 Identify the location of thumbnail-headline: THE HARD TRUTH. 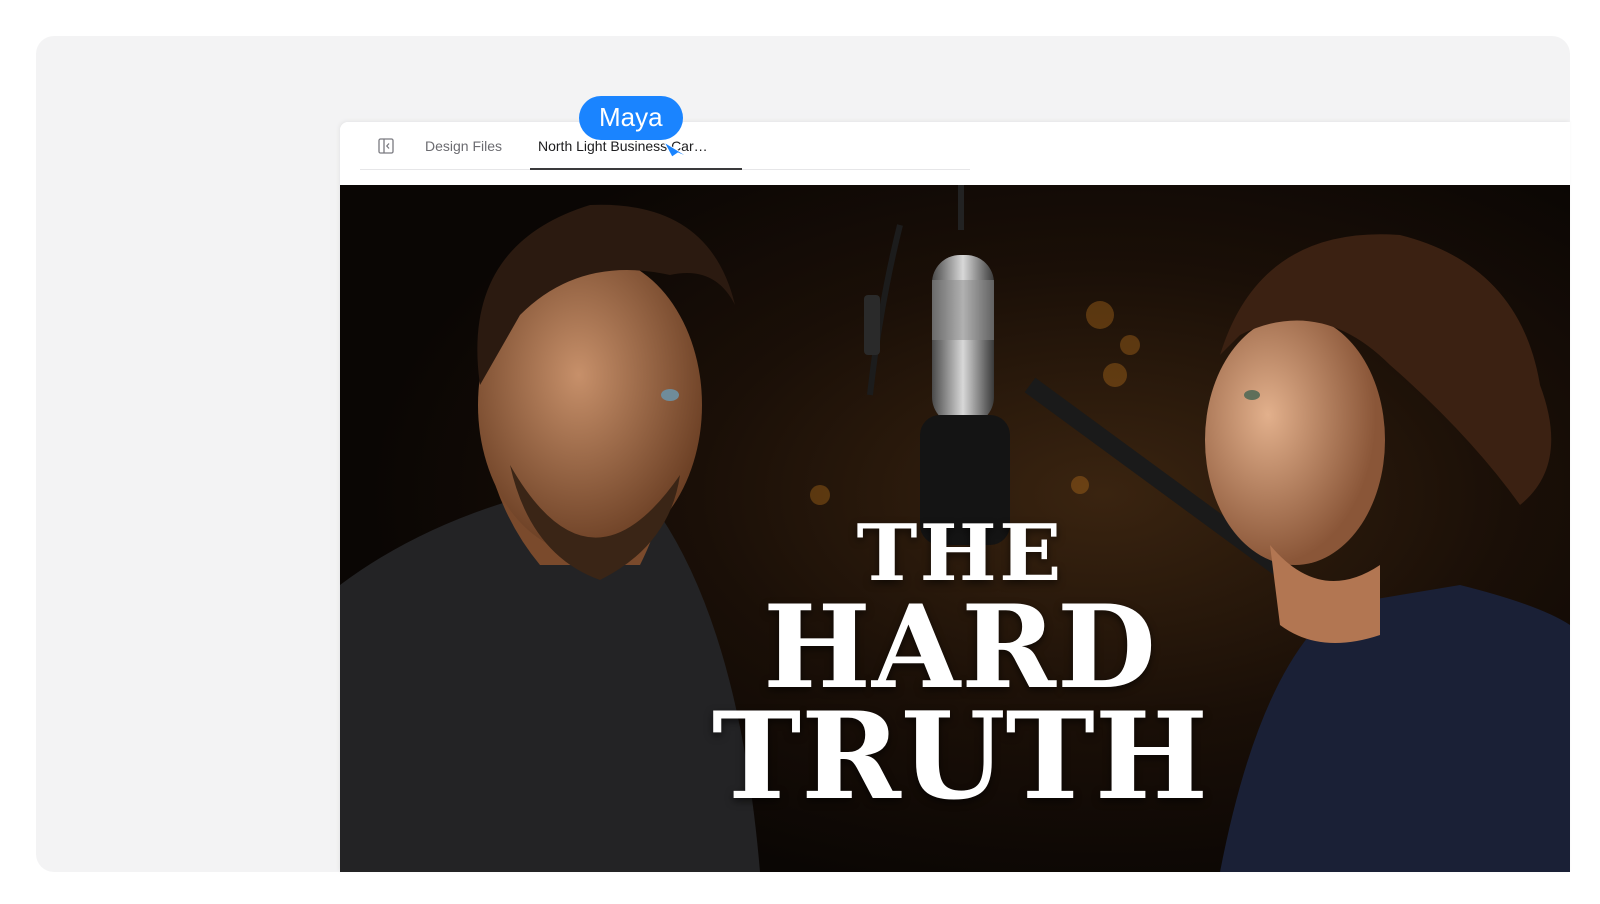
(960, 671).